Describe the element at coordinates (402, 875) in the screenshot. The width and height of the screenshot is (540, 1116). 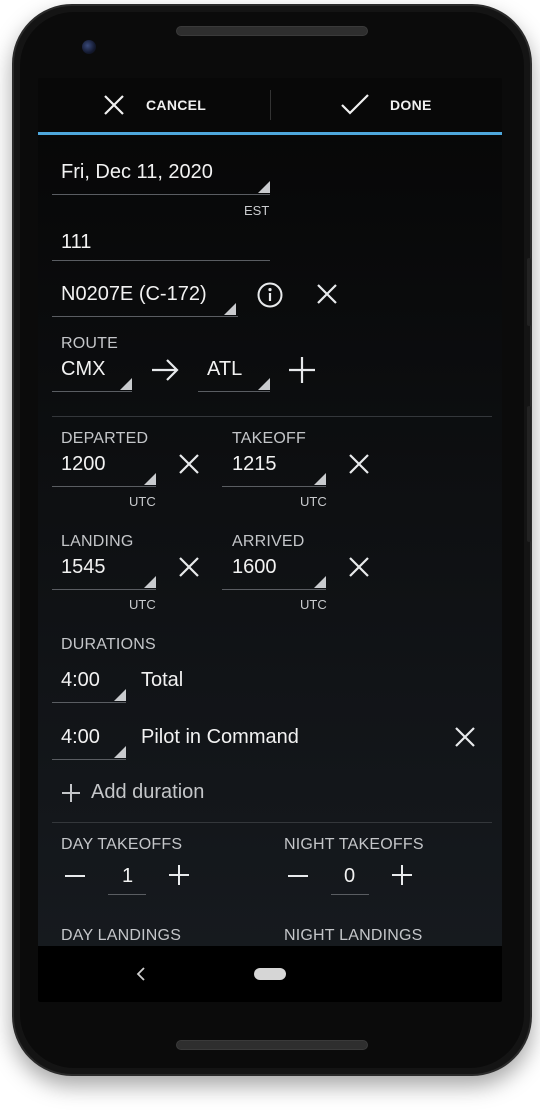
I see `increment-night-takeoffs-plus-icon` at that location.